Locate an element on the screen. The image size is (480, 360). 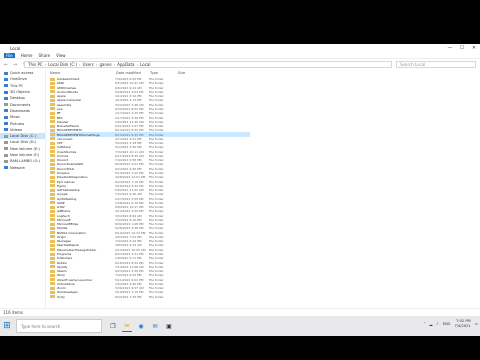
file-type: File folder is located at coordinates (156, 296).